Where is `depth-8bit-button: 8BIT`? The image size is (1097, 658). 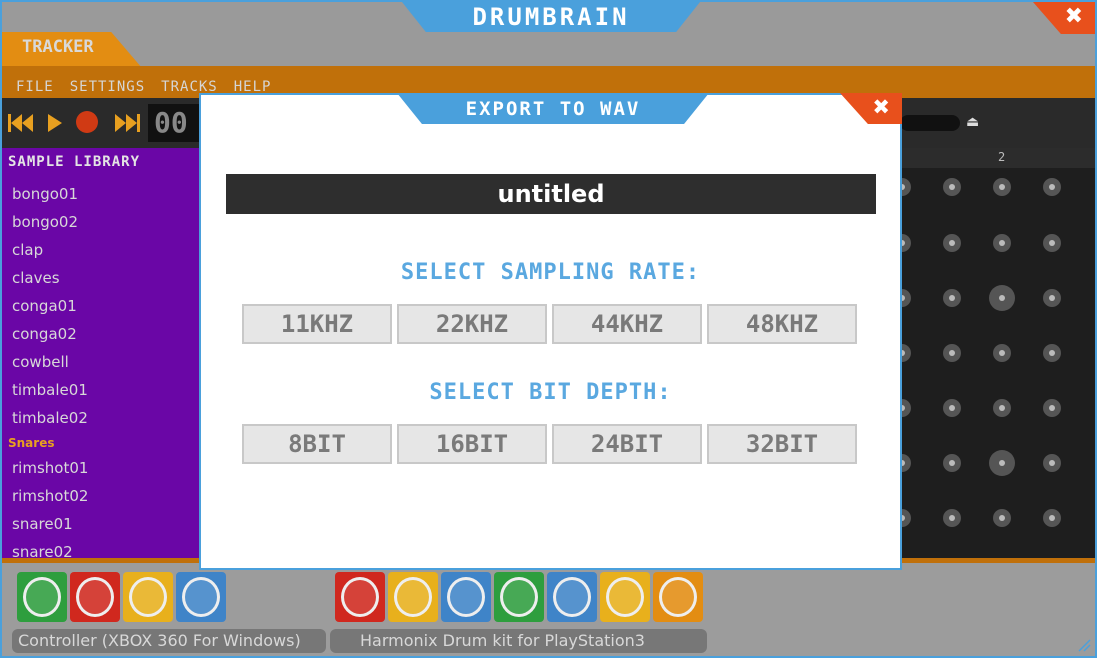 depth-8bit-button: 8BIT is located at coordinates (317, 444).